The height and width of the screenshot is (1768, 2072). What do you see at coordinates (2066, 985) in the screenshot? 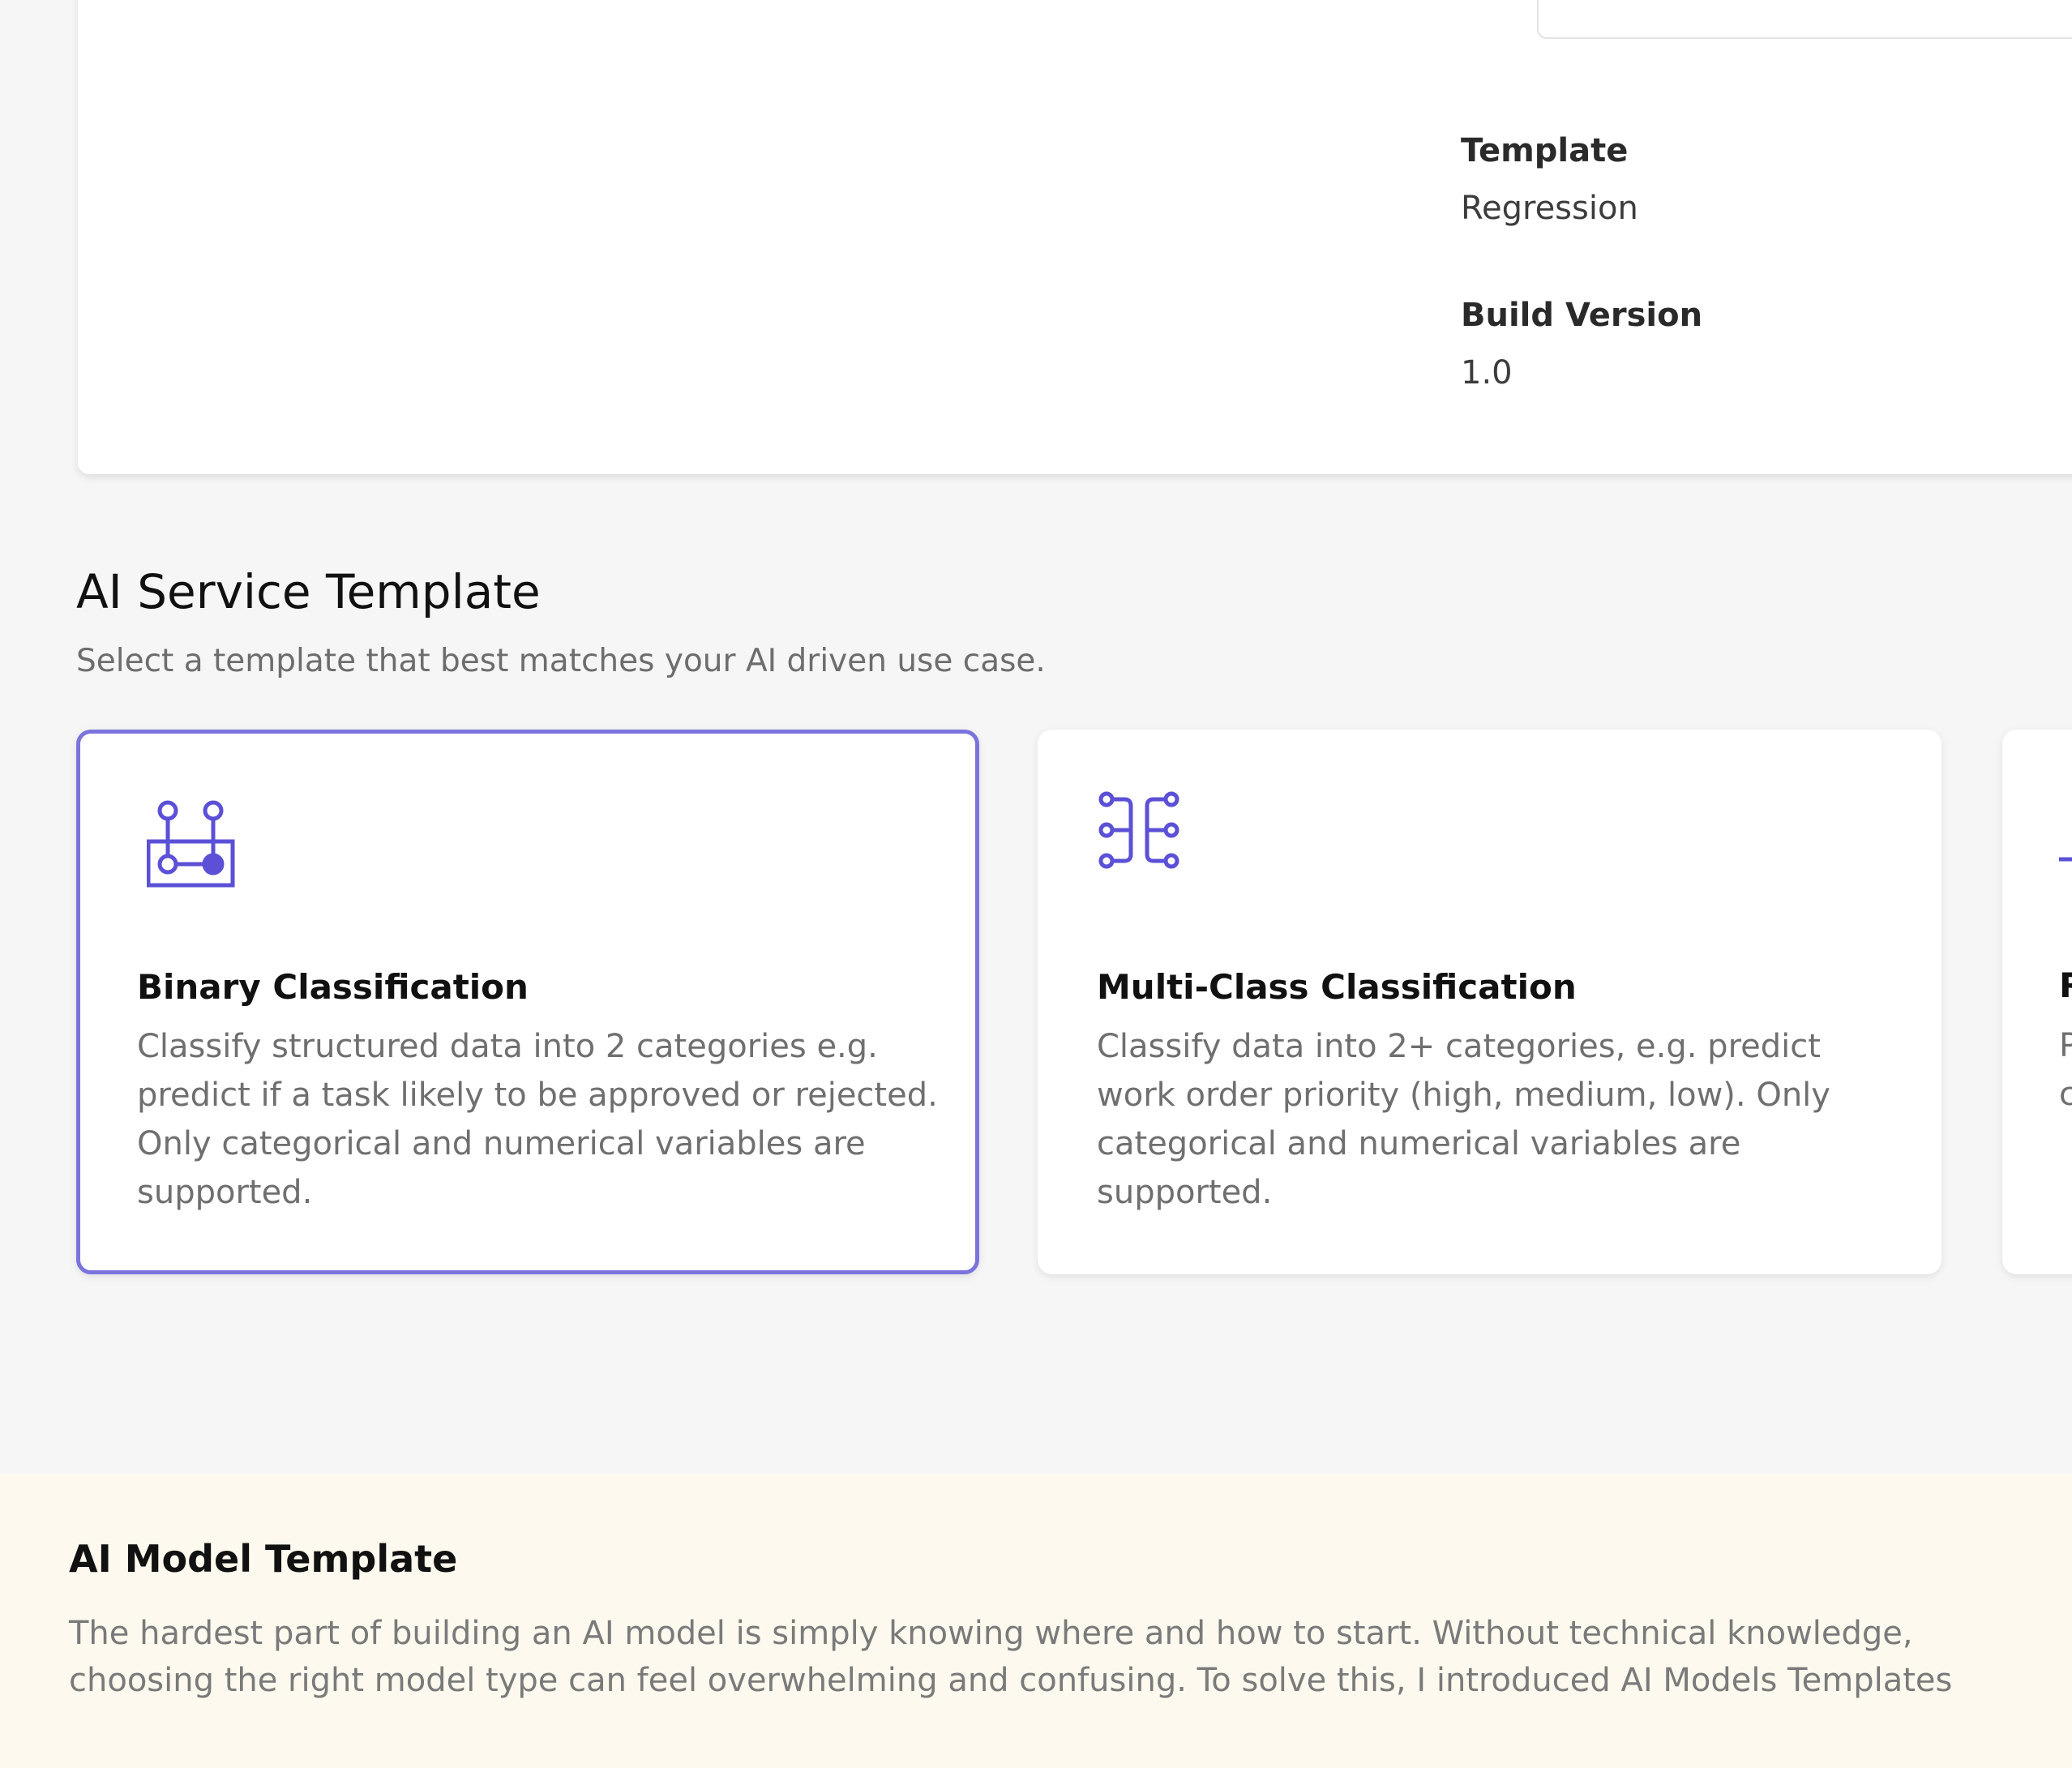
I see `card-title: R` at bounding box center [2066, 985].